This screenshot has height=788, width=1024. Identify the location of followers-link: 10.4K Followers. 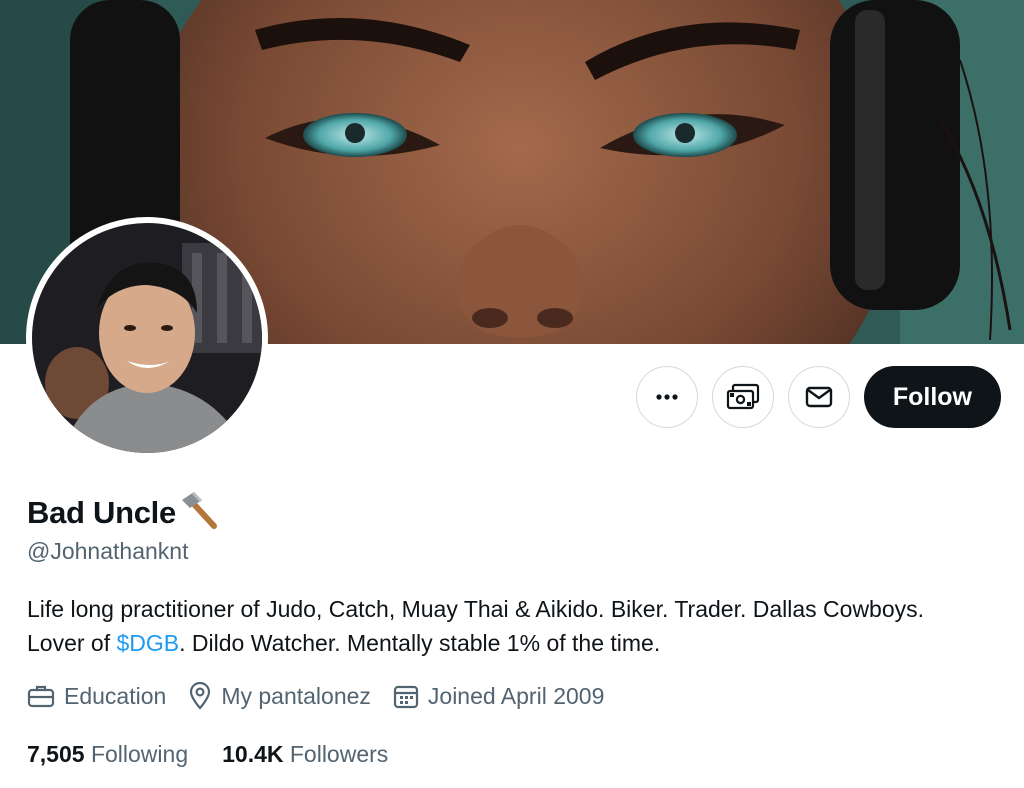
(305, 754).